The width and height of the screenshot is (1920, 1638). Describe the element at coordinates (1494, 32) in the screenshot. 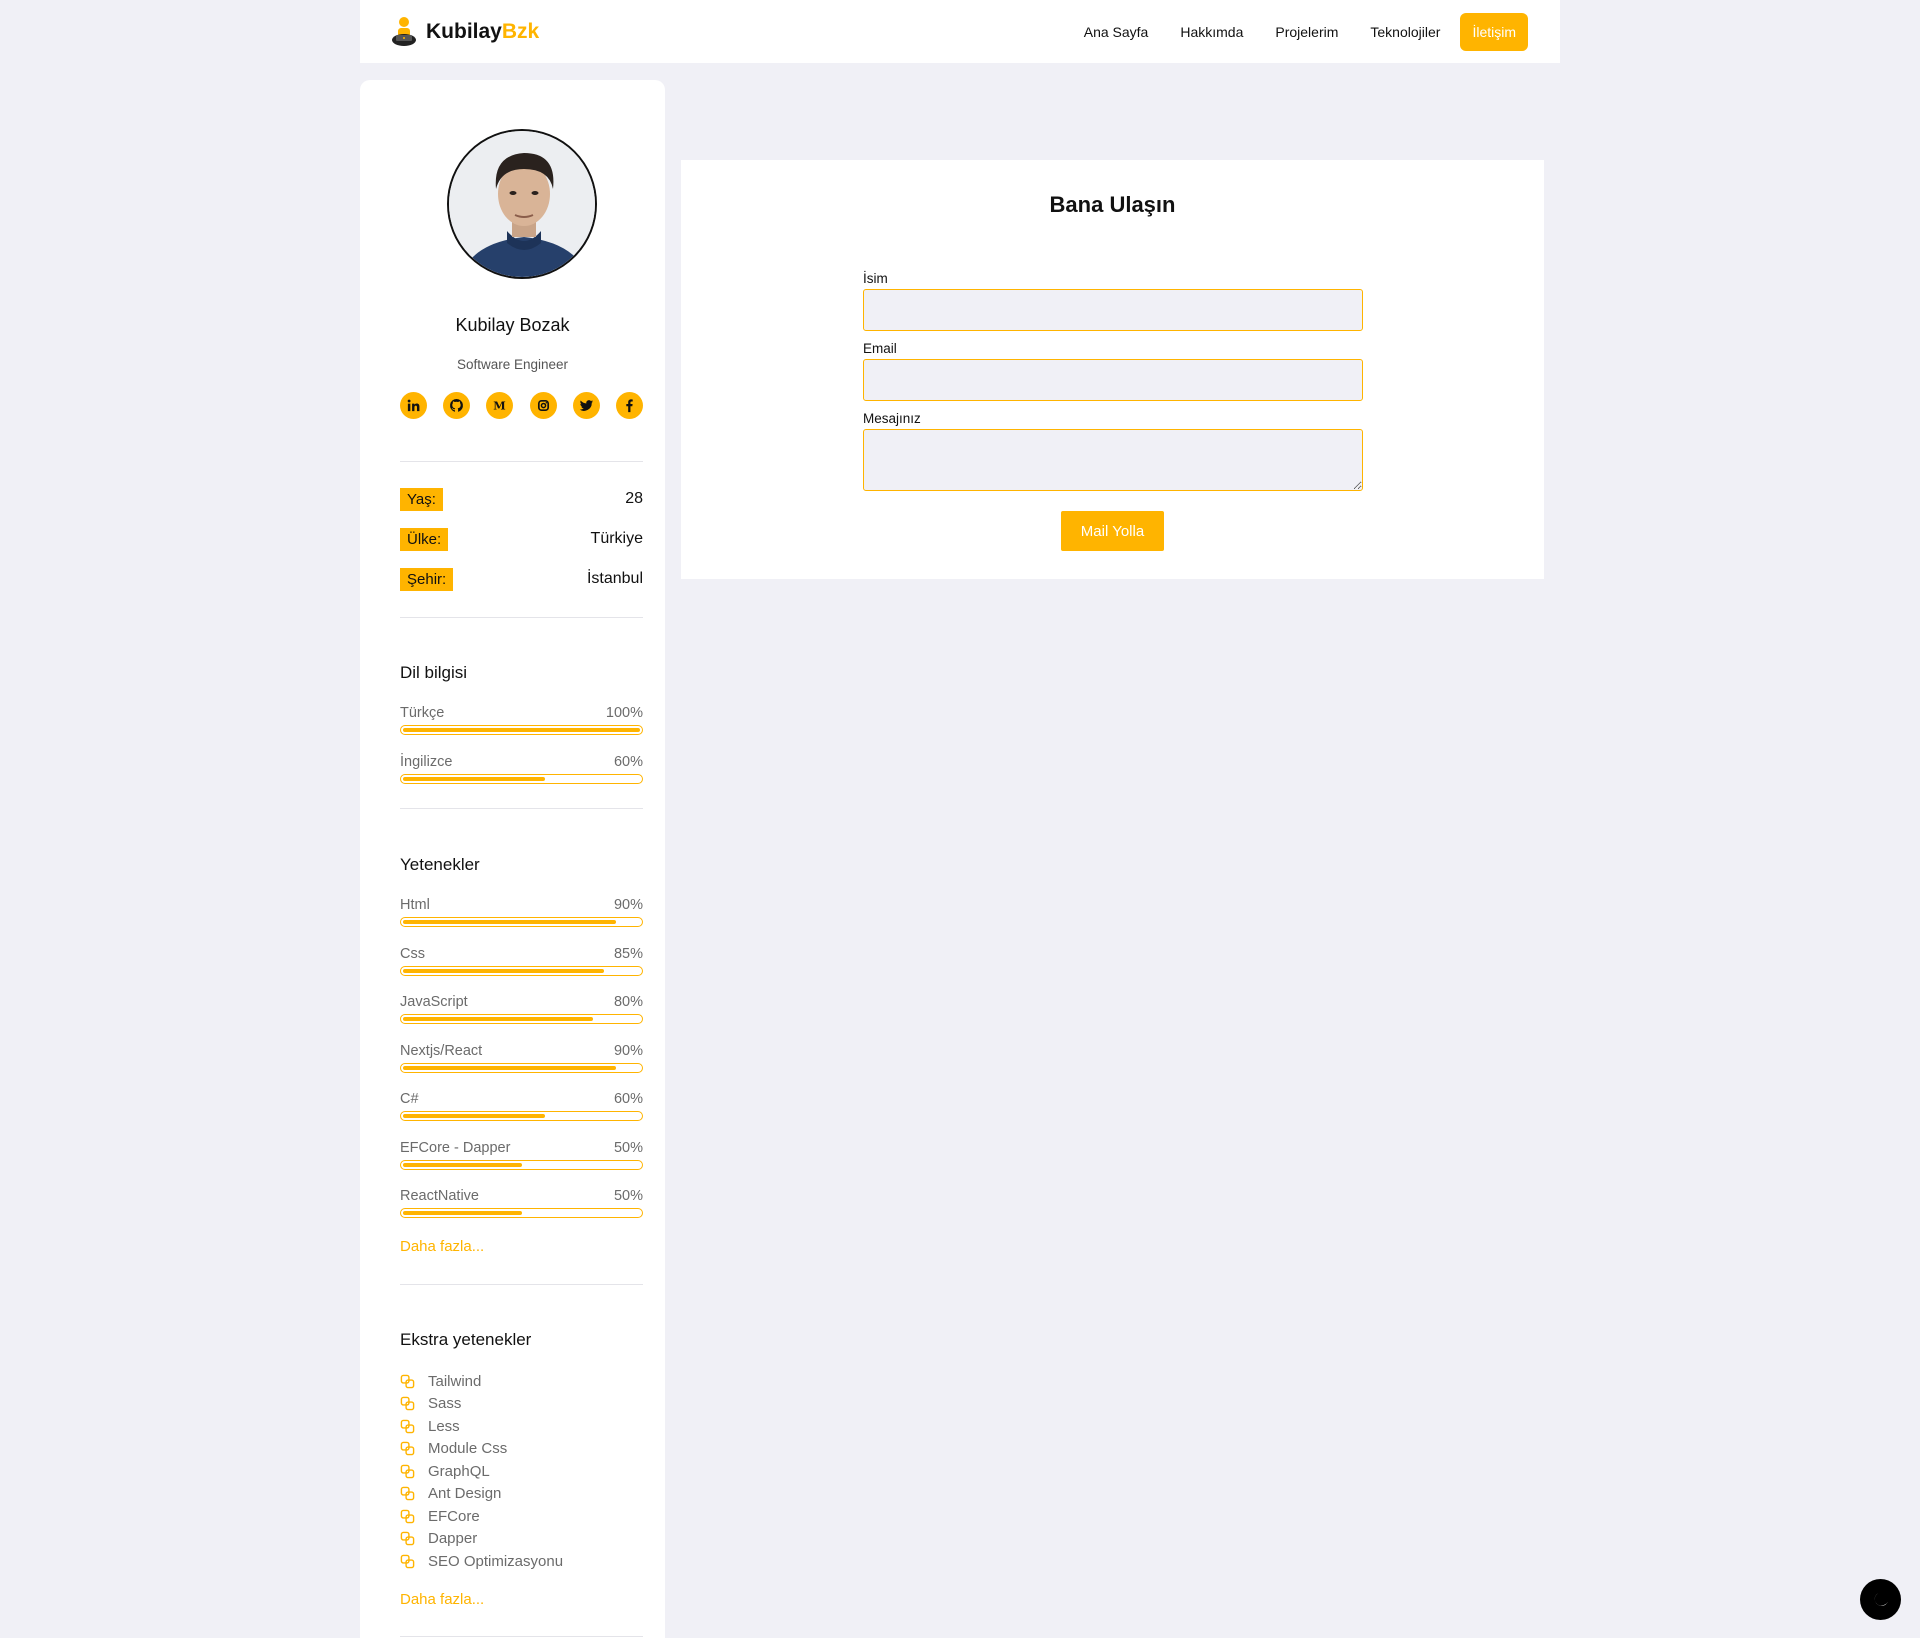

I see `nav-item-iletisim: İletişim` at that location.